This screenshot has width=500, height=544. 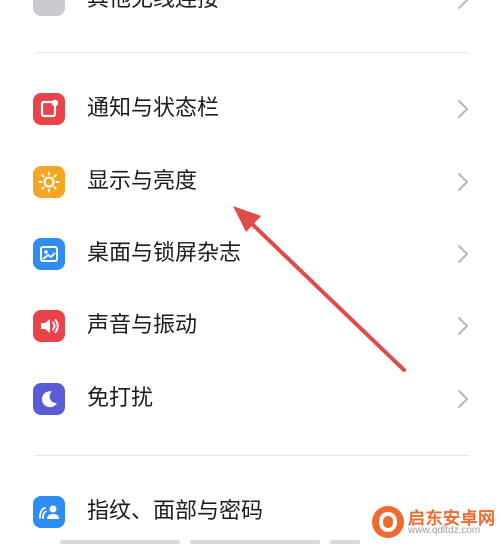 What do you see at coordinates (250, 182) in the screenshot?
I see `settings-item-display-brightness: 显示与亮度` at bounding box center [250, 182].